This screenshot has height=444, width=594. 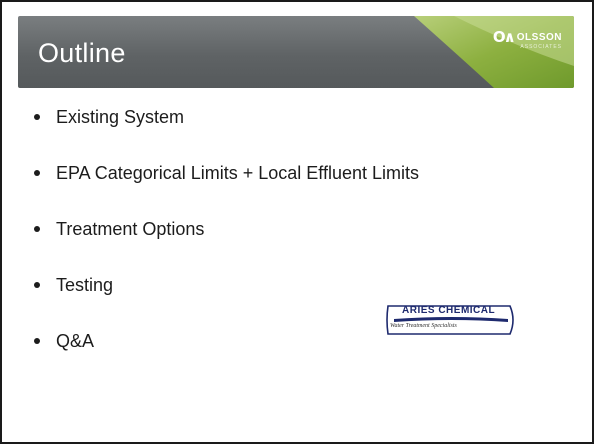 What do you see at coordinates (224, 134) in the screenshot?
I see `bullet-item: Existing System` at bounding box center [224, 134].